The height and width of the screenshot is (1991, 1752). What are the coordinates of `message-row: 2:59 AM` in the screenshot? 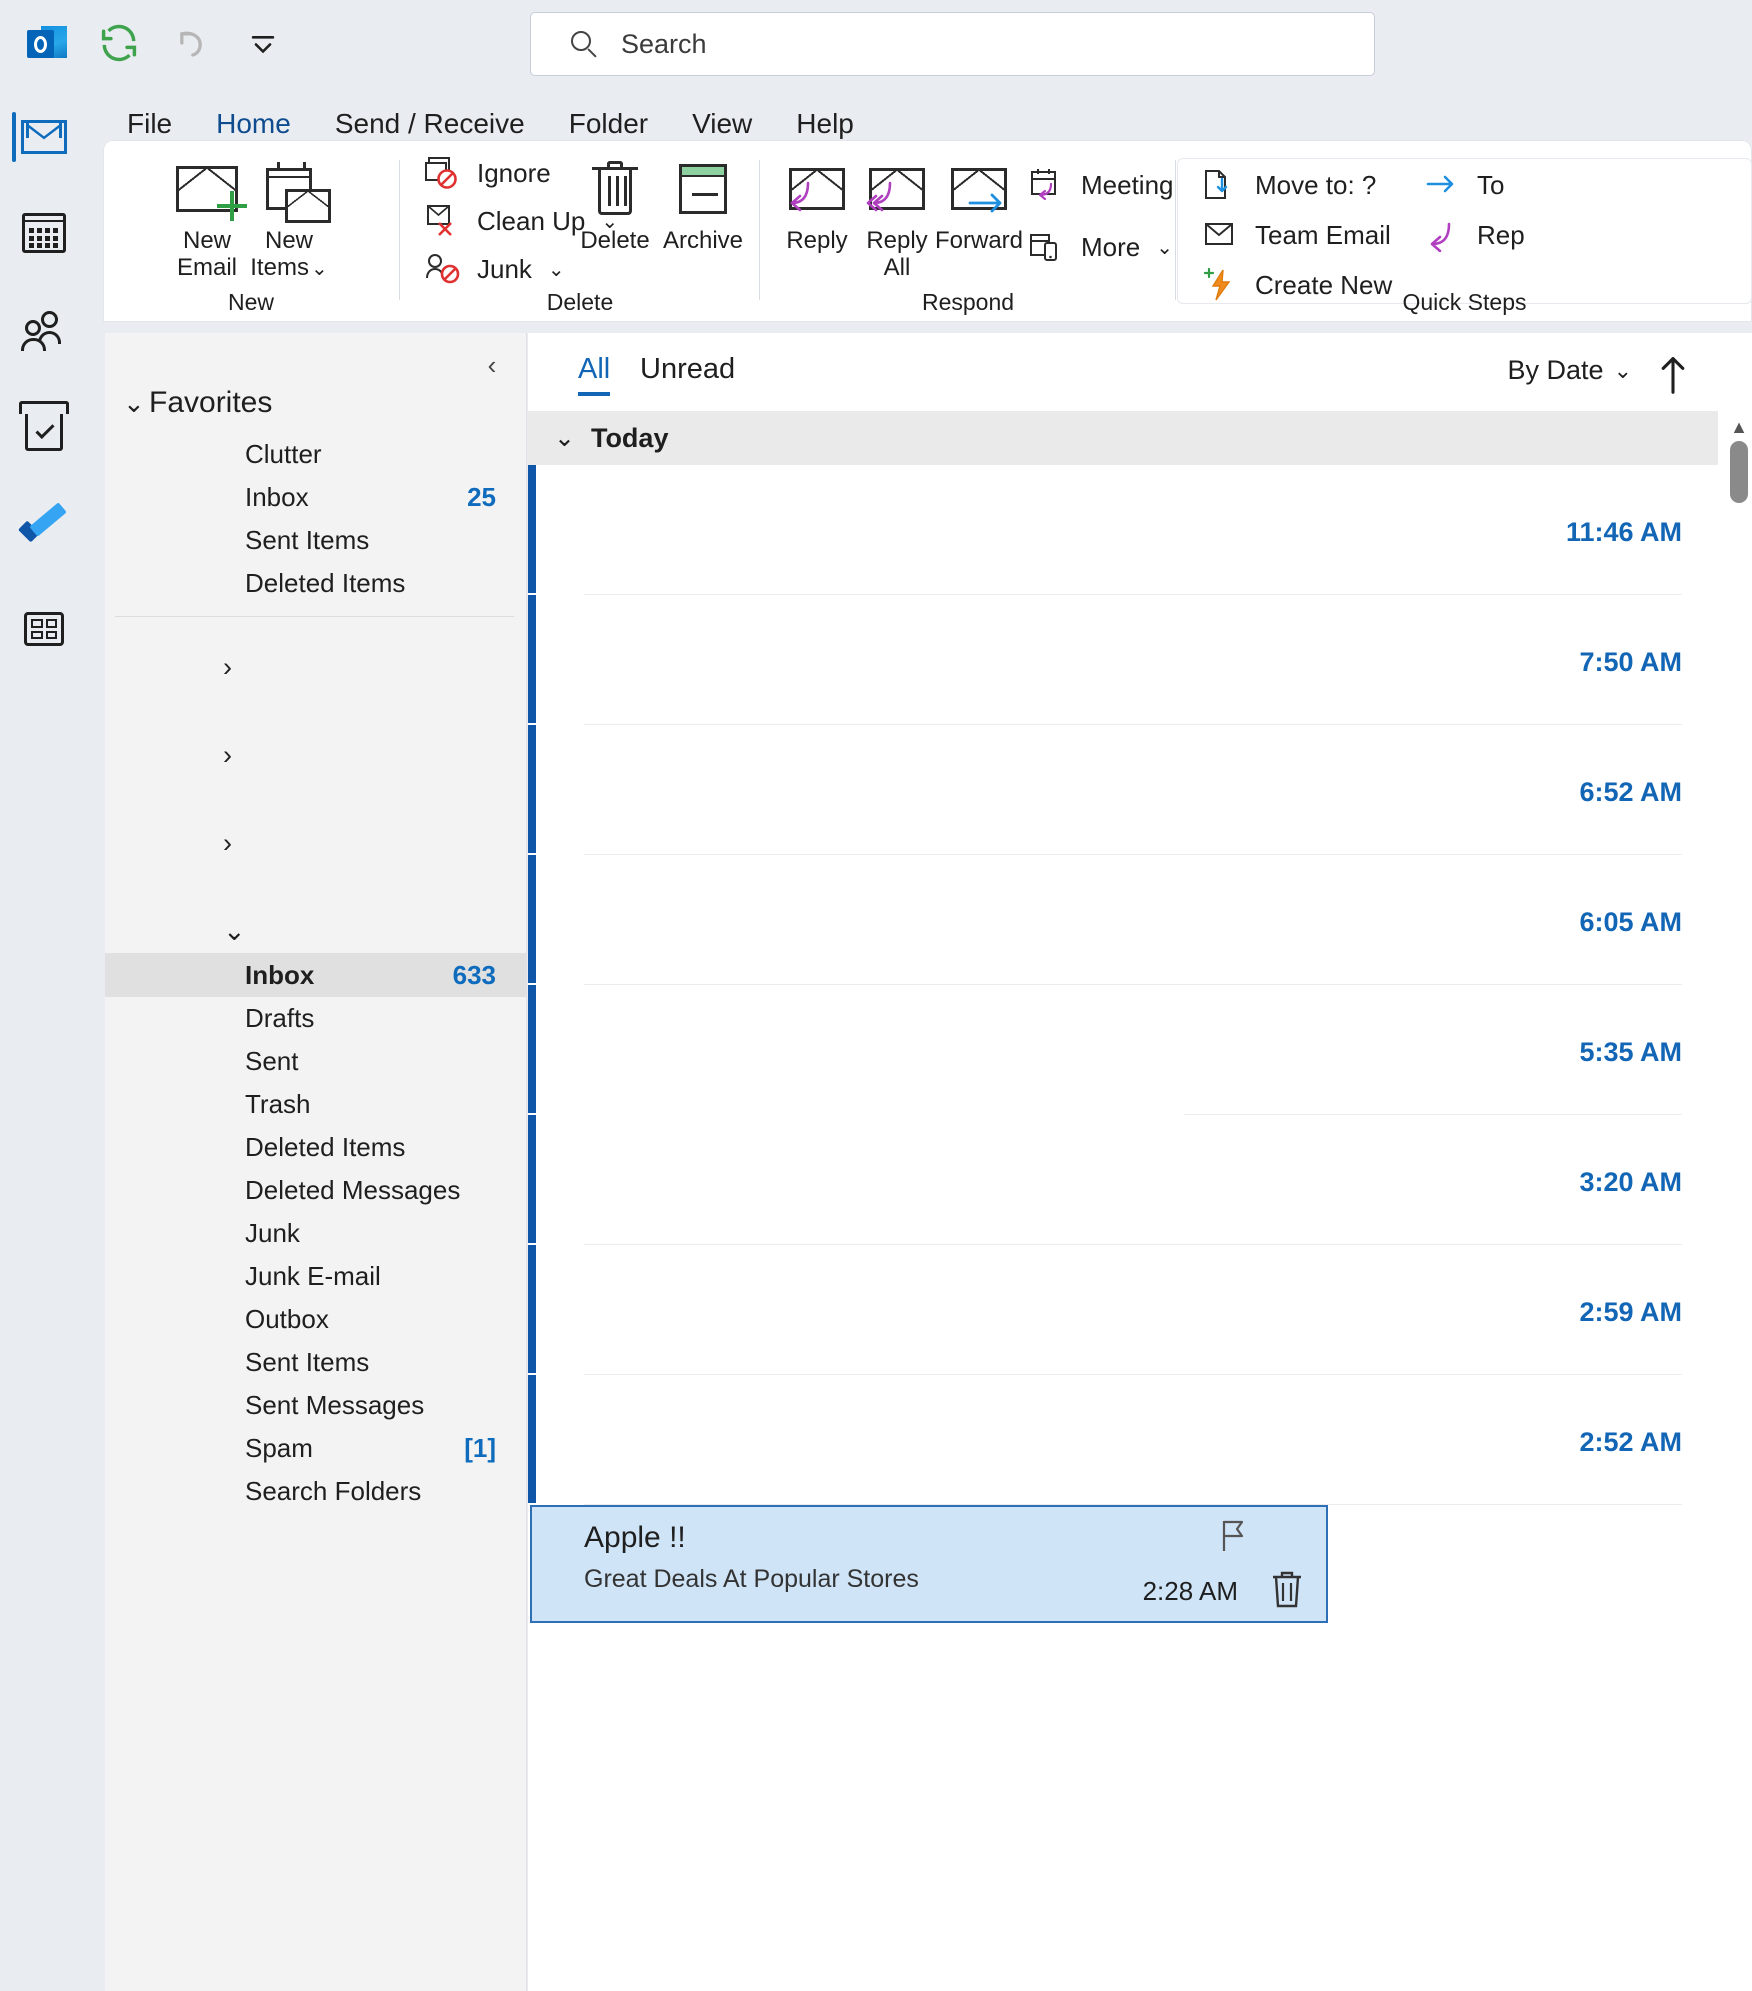 It's located at (1123, 1310).